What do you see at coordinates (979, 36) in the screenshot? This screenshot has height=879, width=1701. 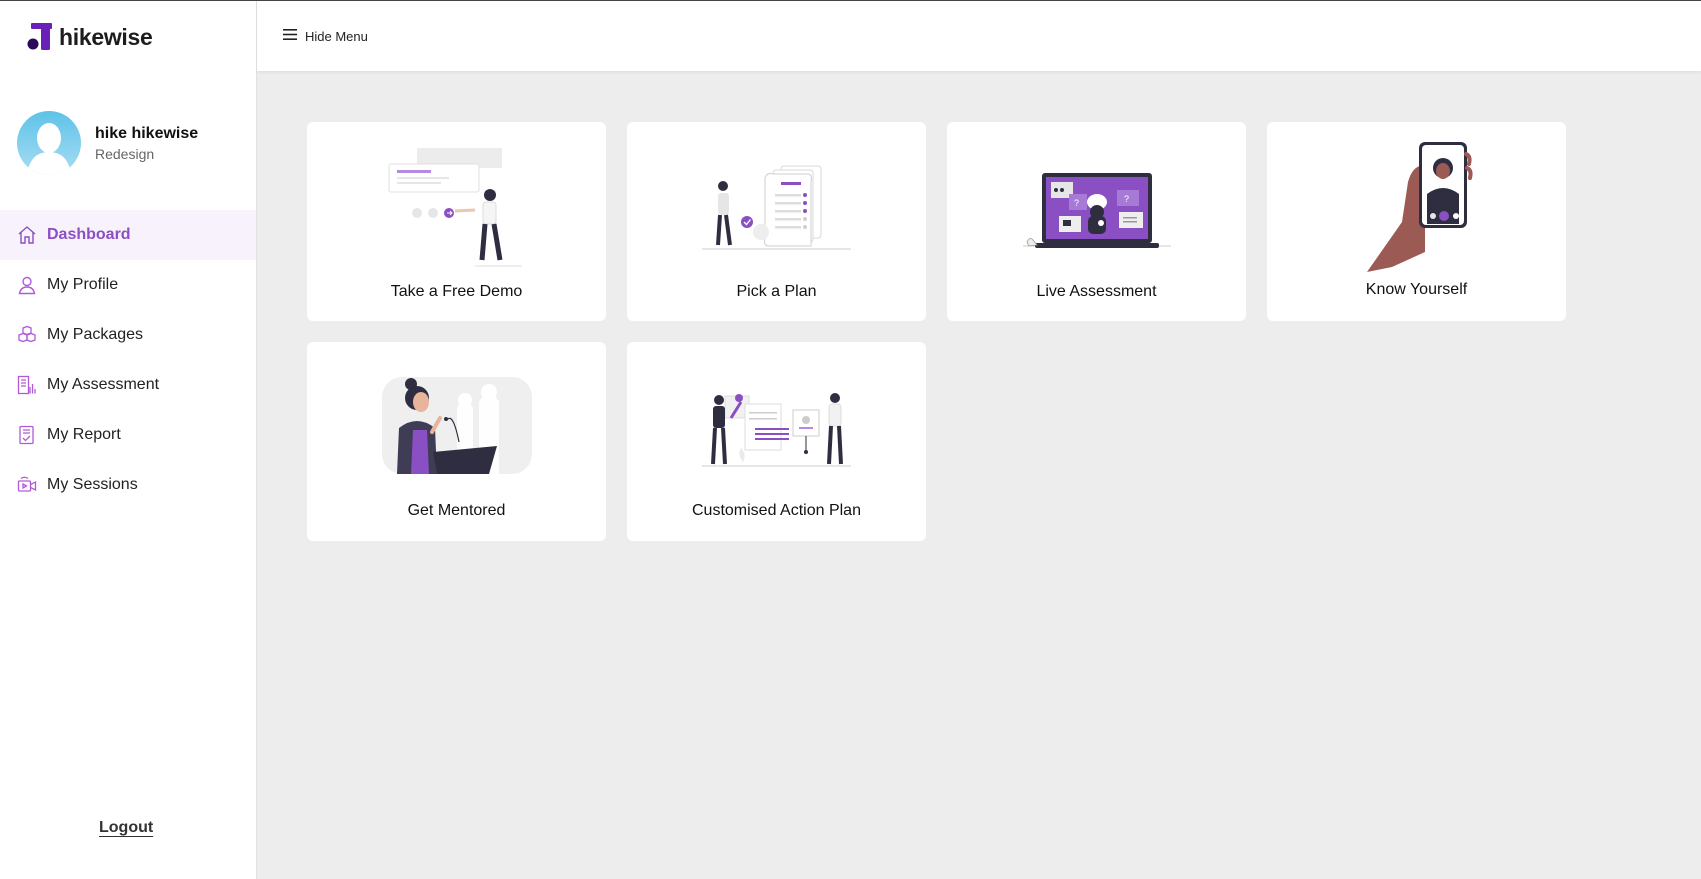 I see `top-bar: Hide Menu` at bounding box center [979, 36].